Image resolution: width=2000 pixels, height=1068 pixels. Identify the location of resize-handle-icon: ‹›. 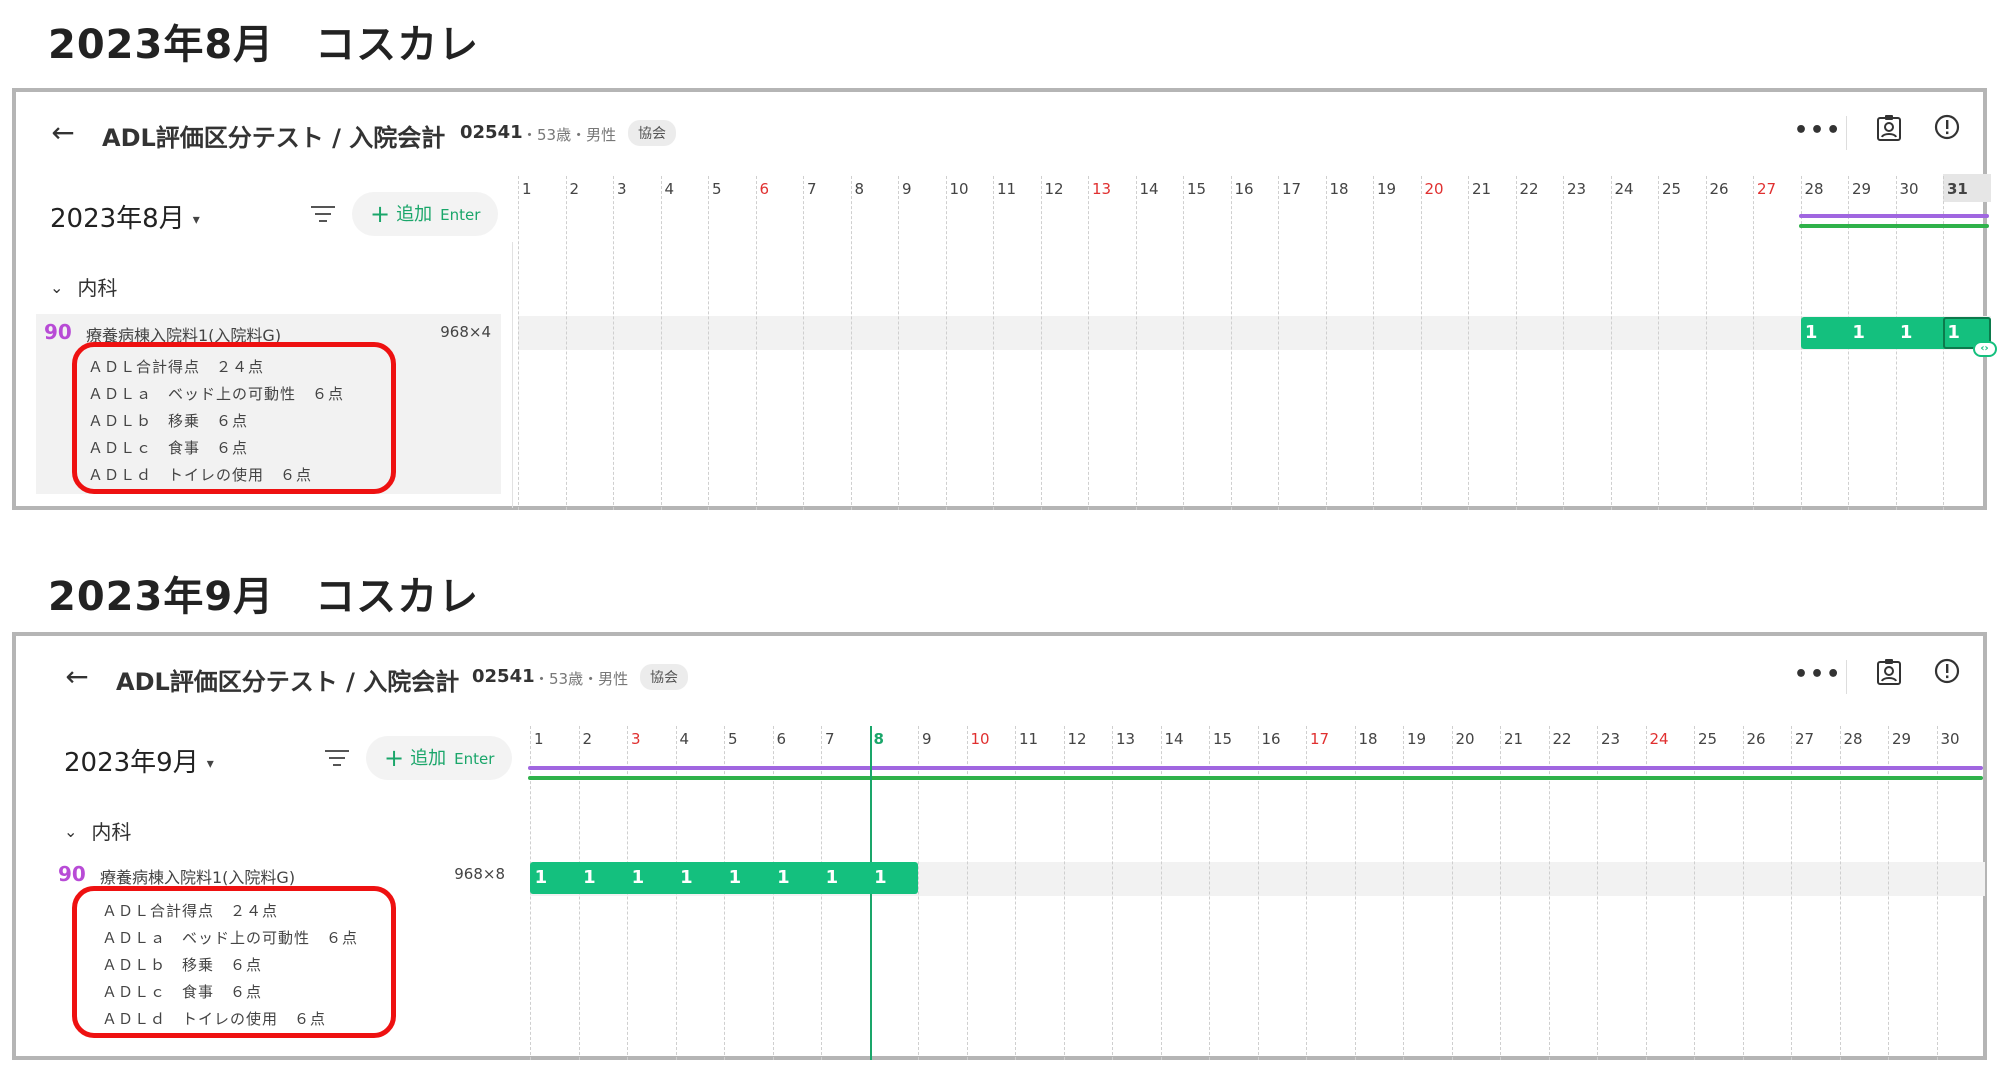
(1984, 349).